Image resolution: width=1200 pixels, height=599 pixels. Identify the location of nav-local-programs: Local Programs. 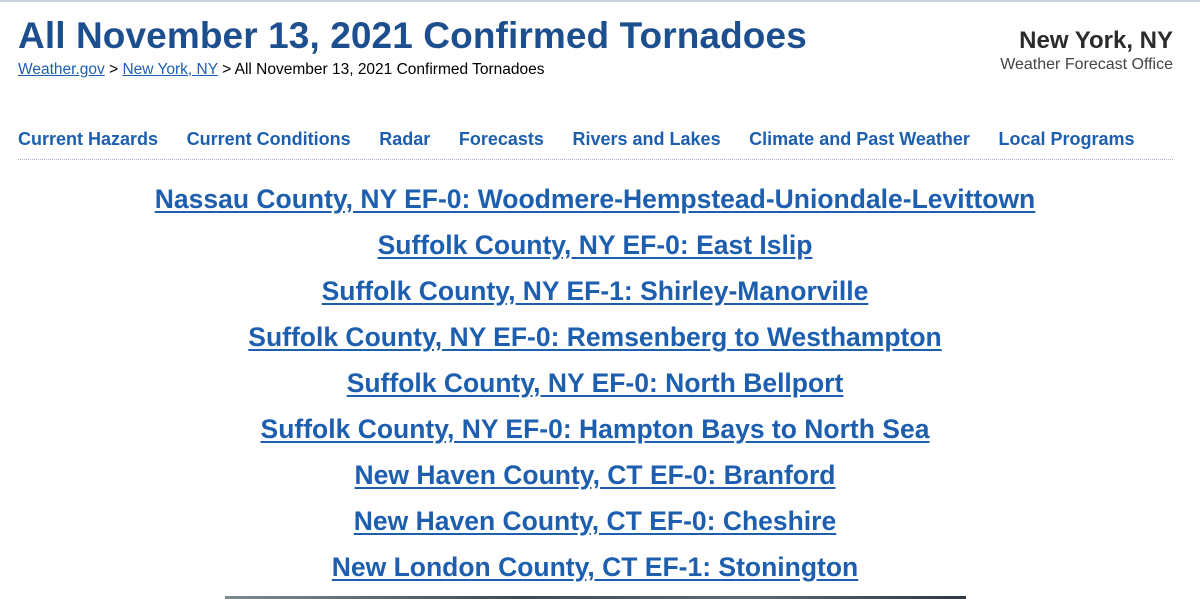
(1067, 142).